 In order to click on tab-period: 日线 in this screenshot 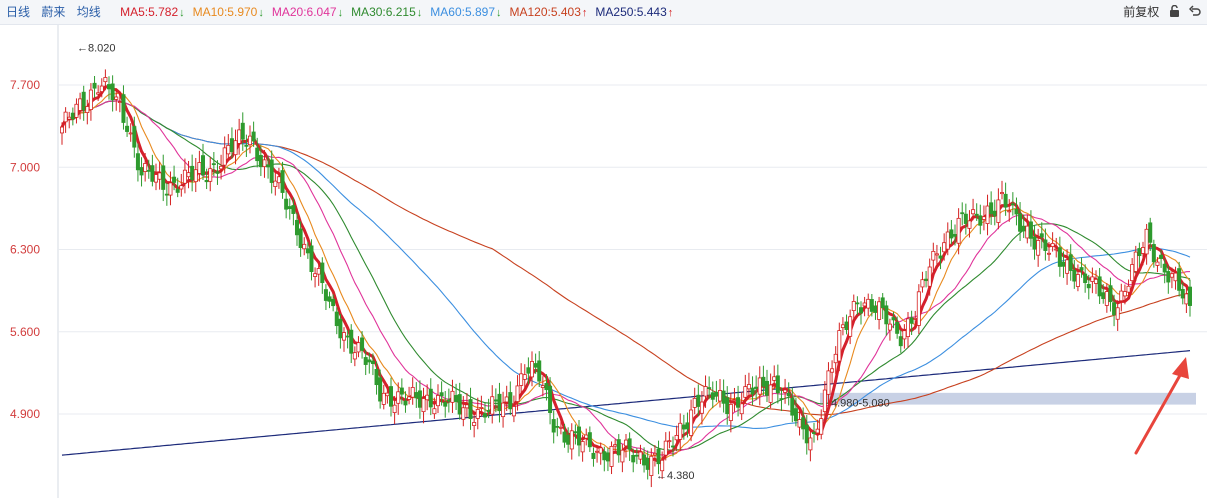, I will do `click(18, 12)`.